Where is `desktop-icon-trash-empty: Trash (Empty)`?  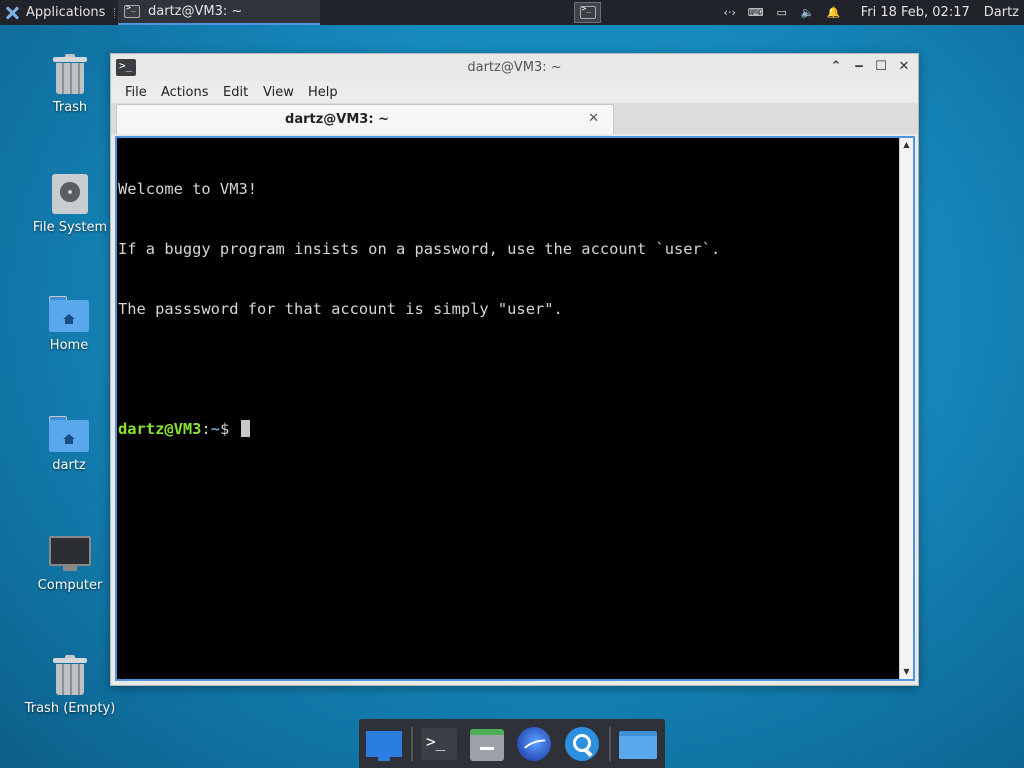
desktop-icon-trash-empty: Trash (Empty) is located at coordinates (70, 685).